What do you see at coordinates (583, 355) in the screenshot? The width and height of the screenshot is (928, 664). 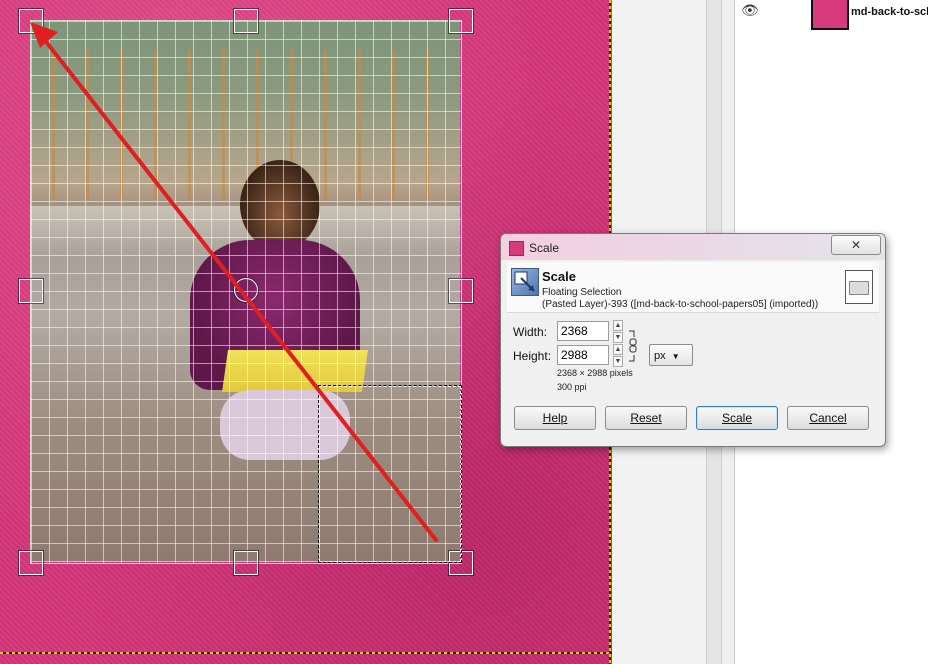 I see `height-input` at bounding box center [583, 355].